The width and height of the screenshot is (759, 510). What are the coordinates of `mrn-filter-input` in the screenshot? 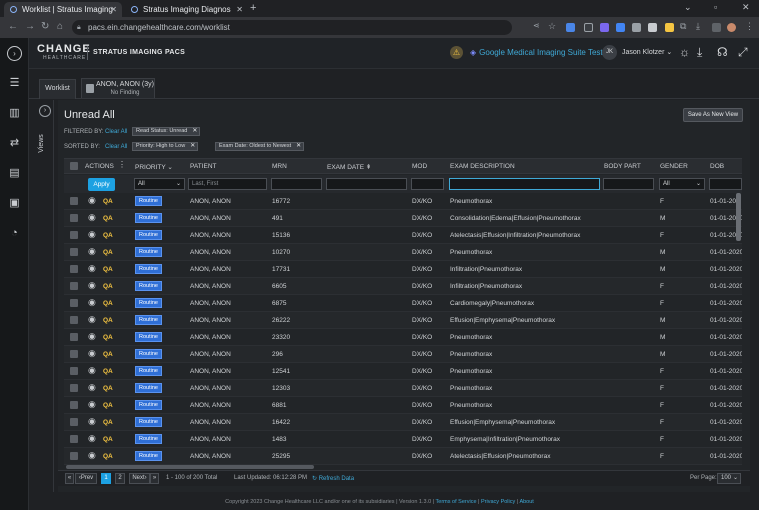 It's located at (296, 184).